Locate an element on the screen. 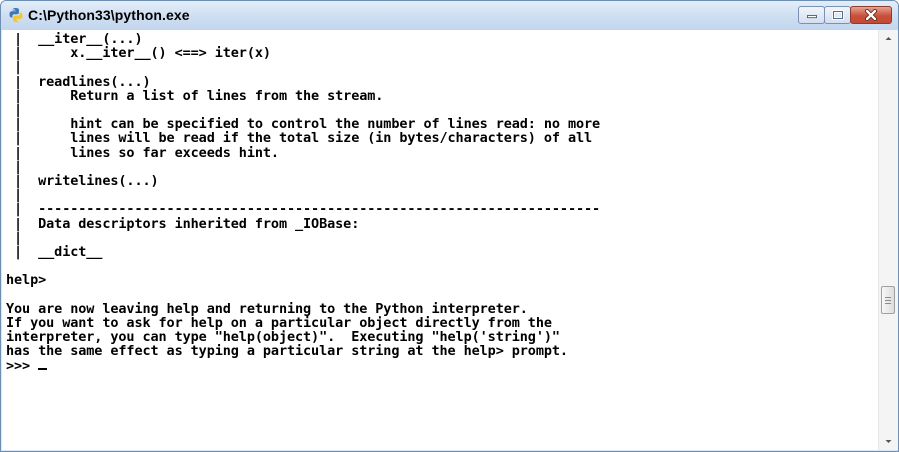 This screenshot has height=452, width=899. minimize-icon is located at coordinates (811, 17).